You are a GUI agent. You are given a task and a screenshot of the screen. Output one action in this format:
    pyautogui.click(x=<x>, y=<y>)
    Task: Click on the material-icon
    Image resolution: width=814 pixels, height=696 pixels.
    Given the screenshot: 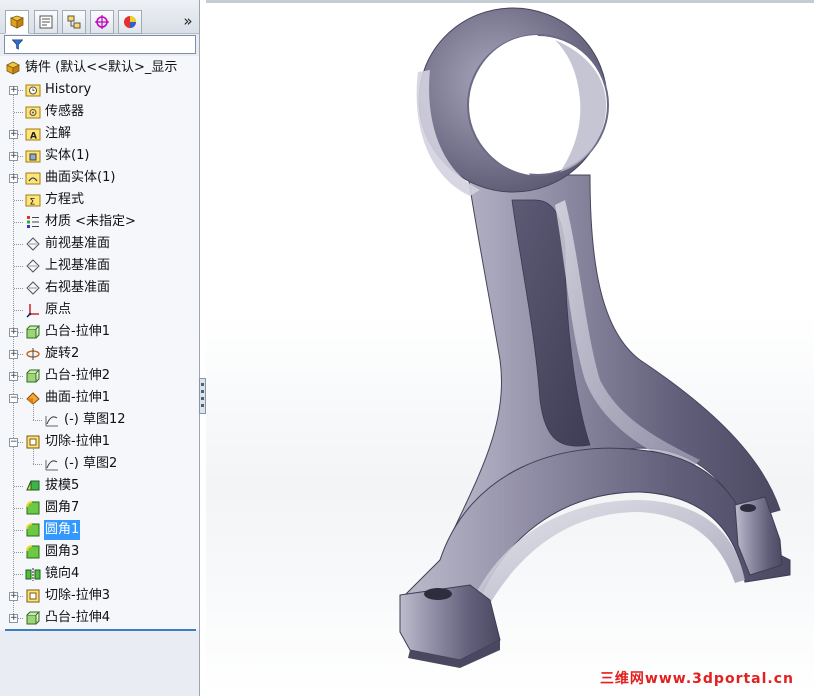 What is the action you would take?
    pyautogui.click(x=33, y=222)
    